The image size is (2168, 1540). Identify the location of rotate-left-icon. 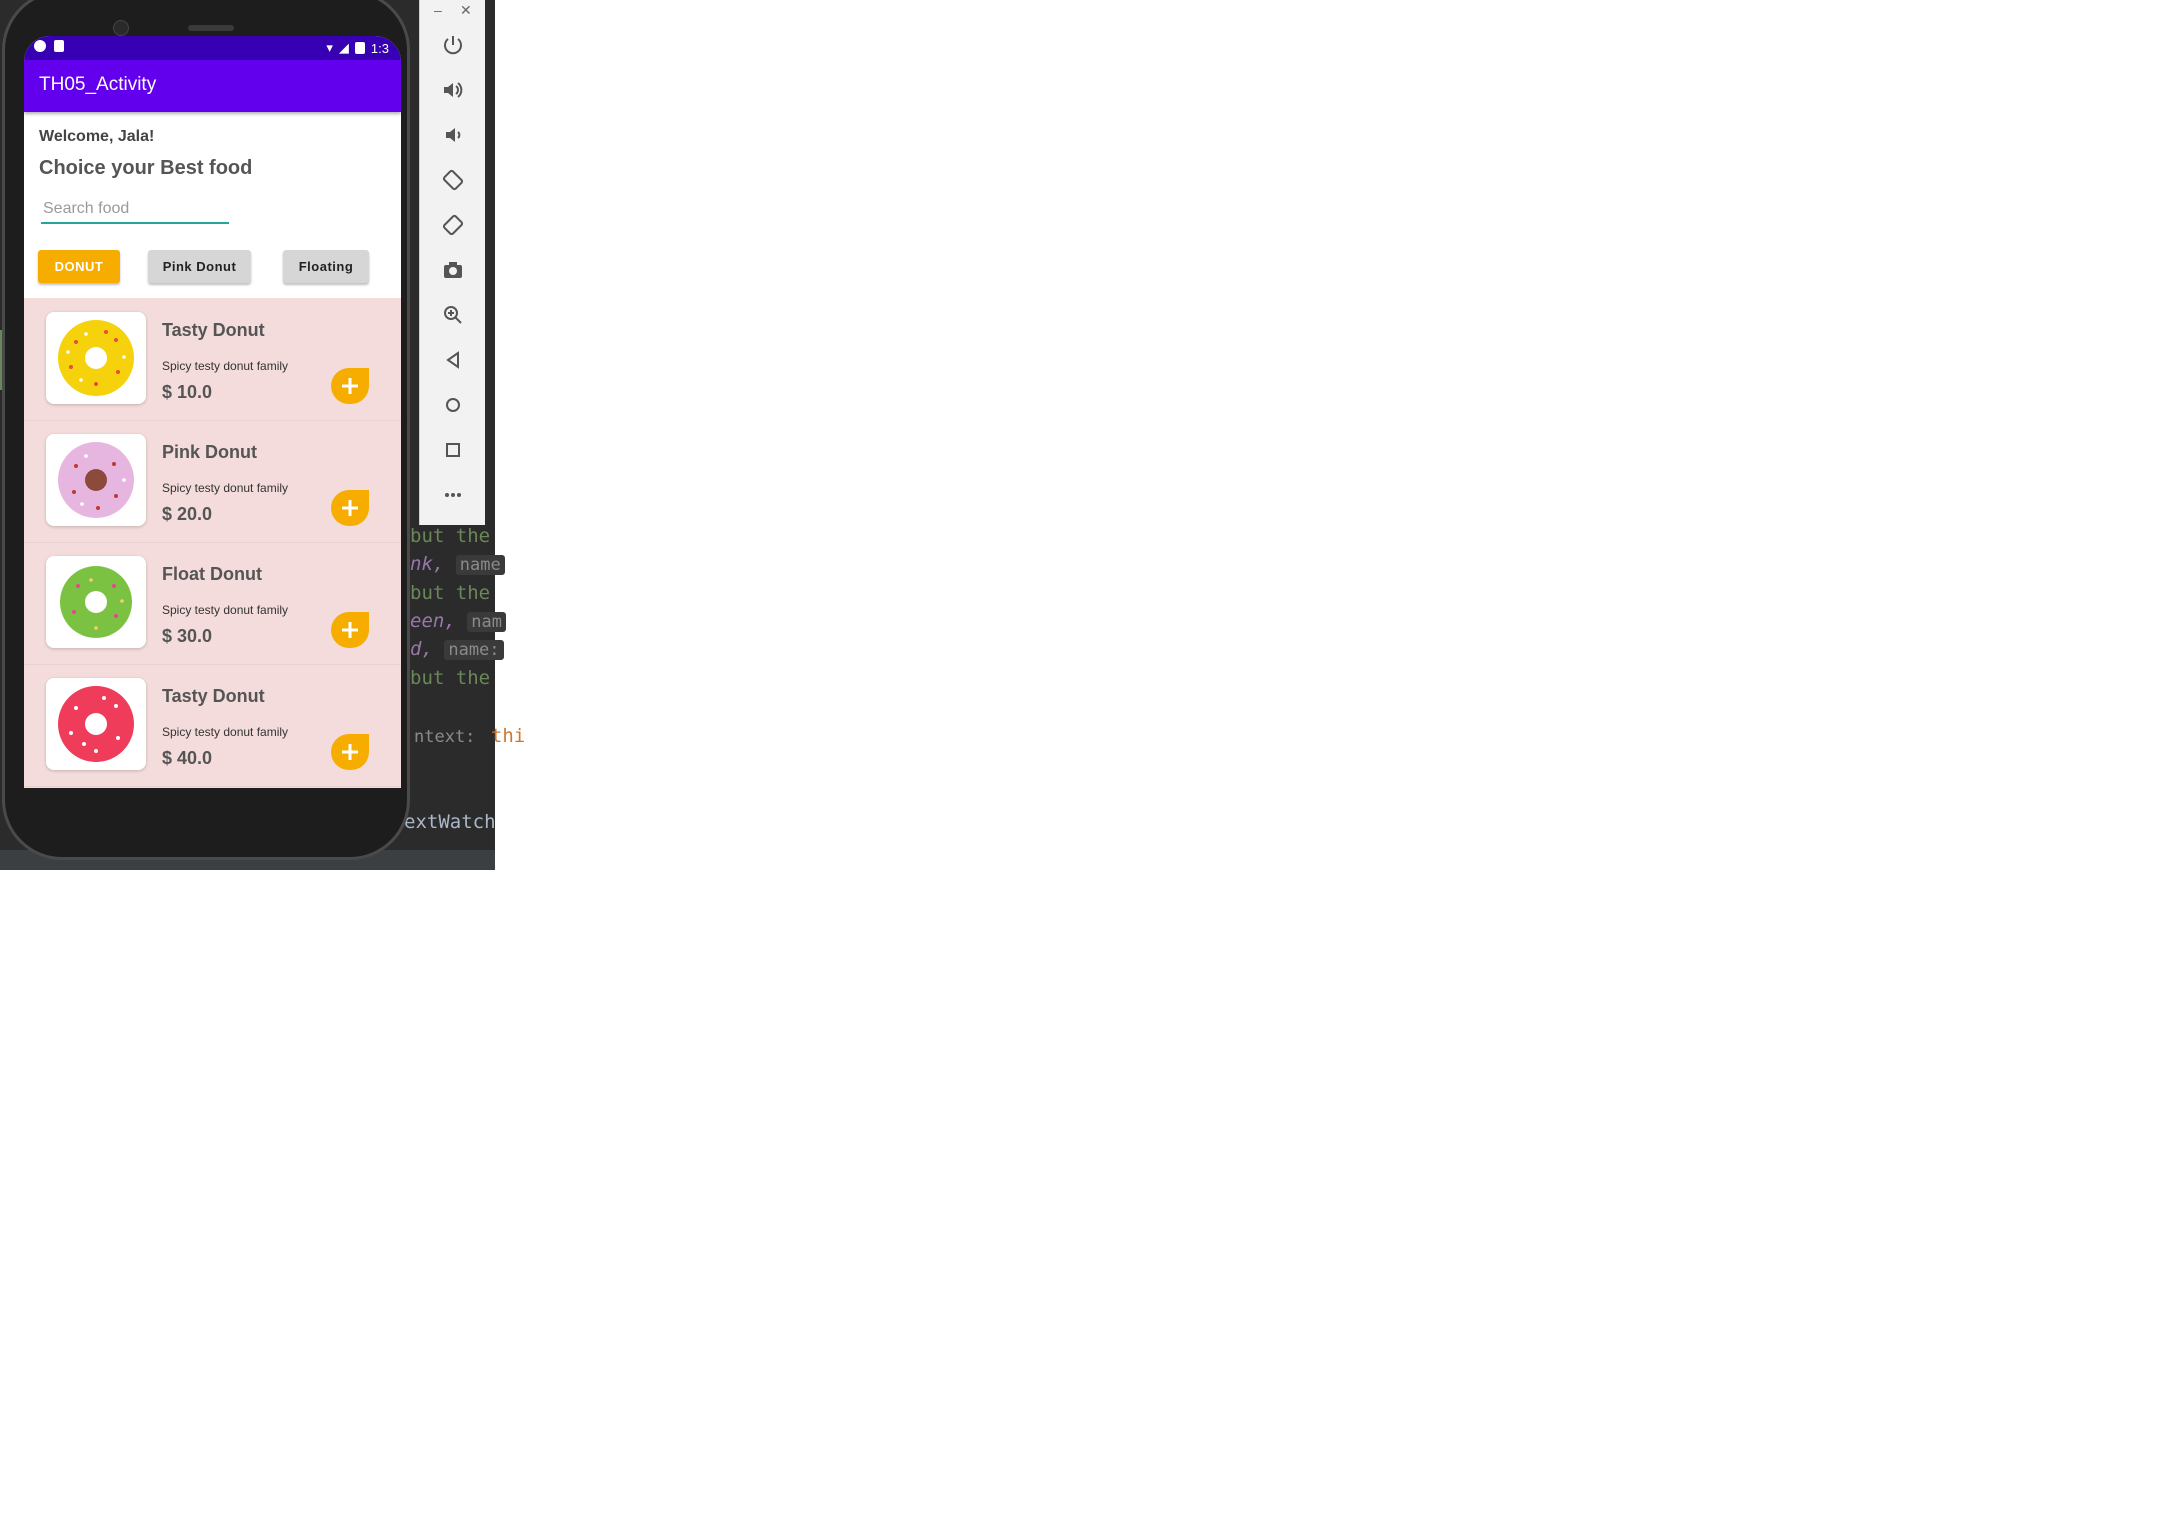
(452, 180).